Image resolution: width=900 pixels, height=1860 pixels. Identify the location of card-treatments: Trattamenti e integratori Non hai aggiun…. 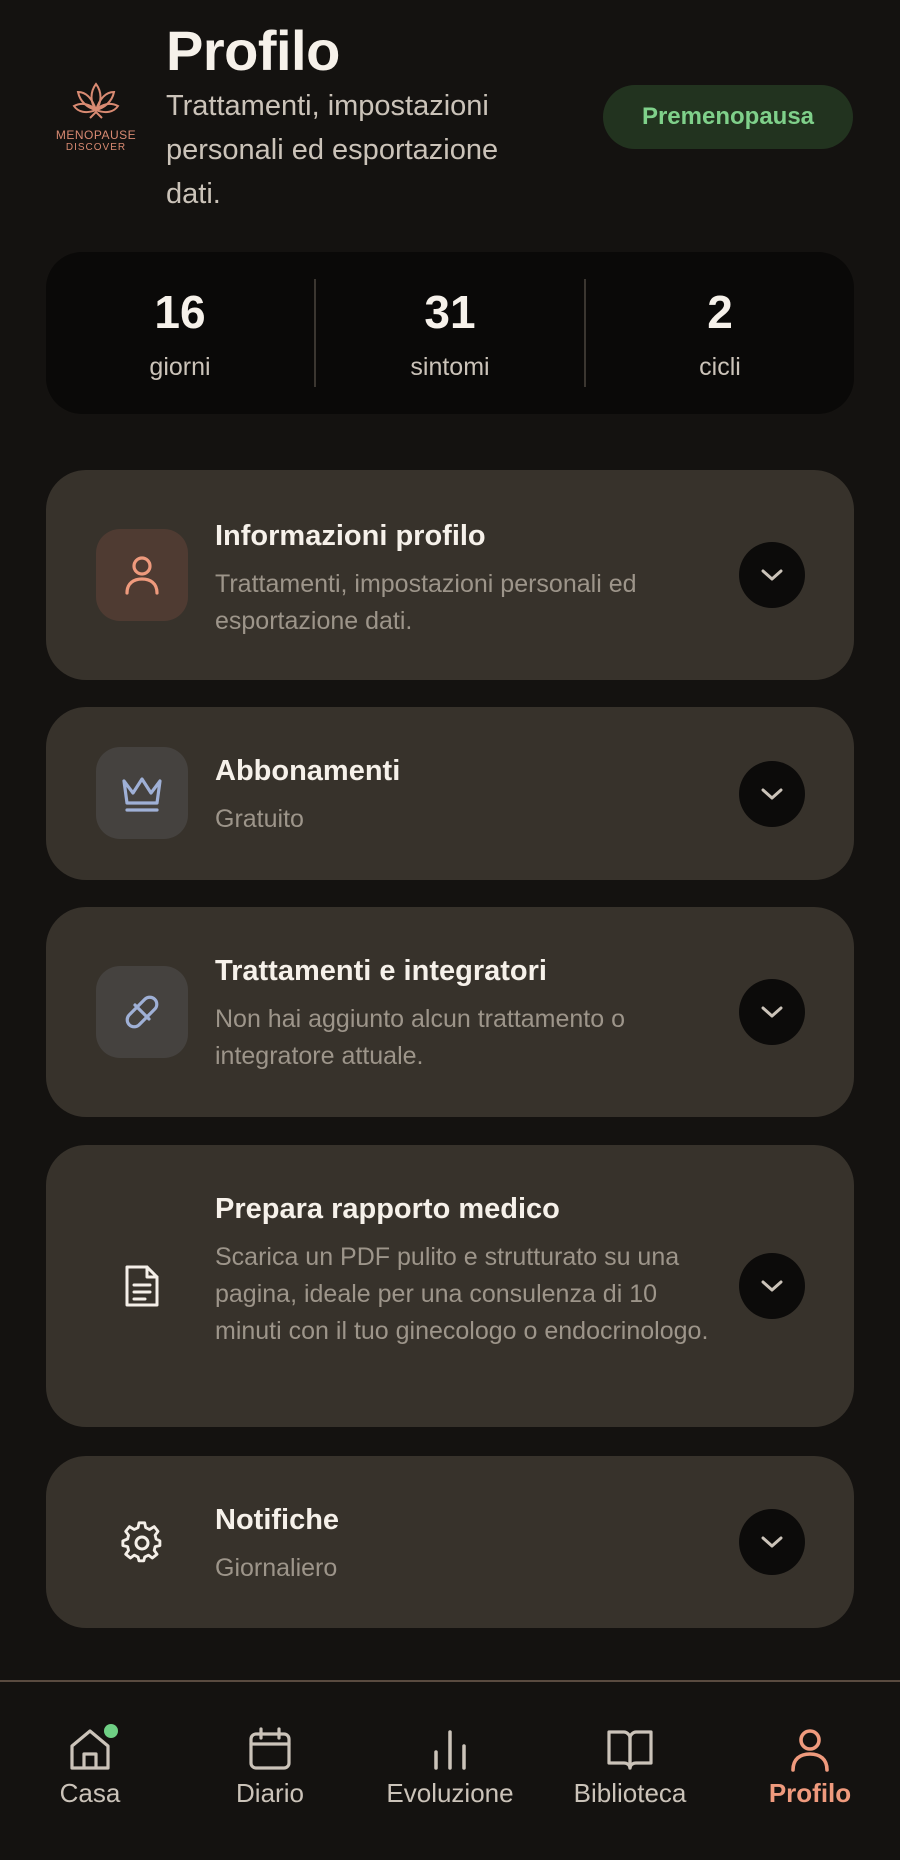
(450, 1012).